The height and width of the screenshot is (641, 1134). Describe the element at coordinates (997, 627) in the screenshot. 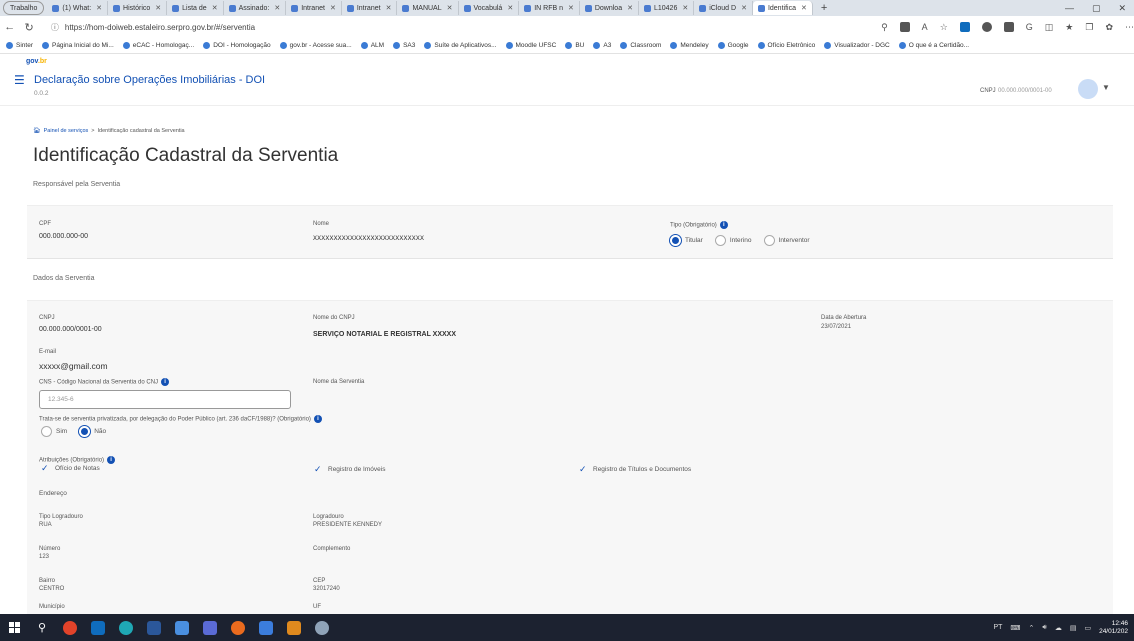

I see `language-indicator: PT` at that location.